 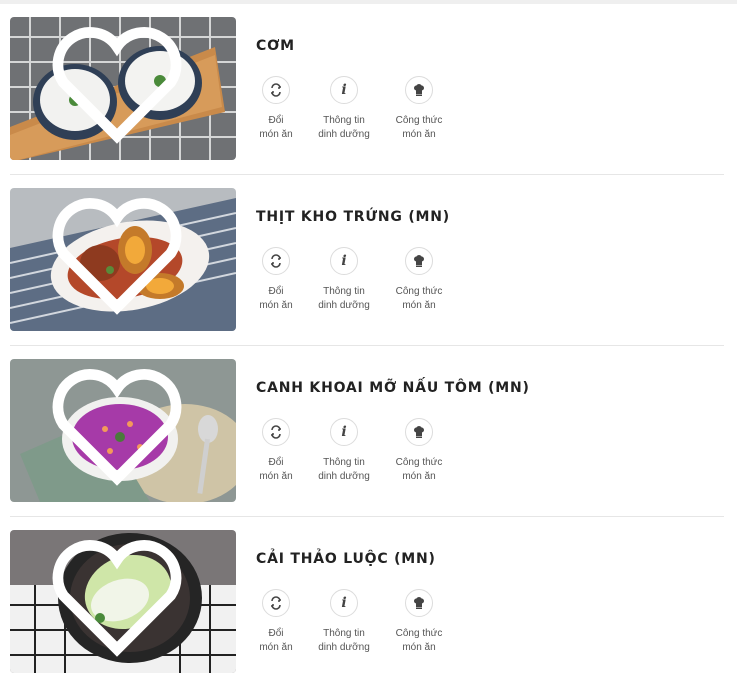 What do you see at coordinates (393, 388) in the screenshot?
I see `dish-title: CANH KHOAI MỠ NẤU TÔM (MN)` at bounding box center [393, 388].